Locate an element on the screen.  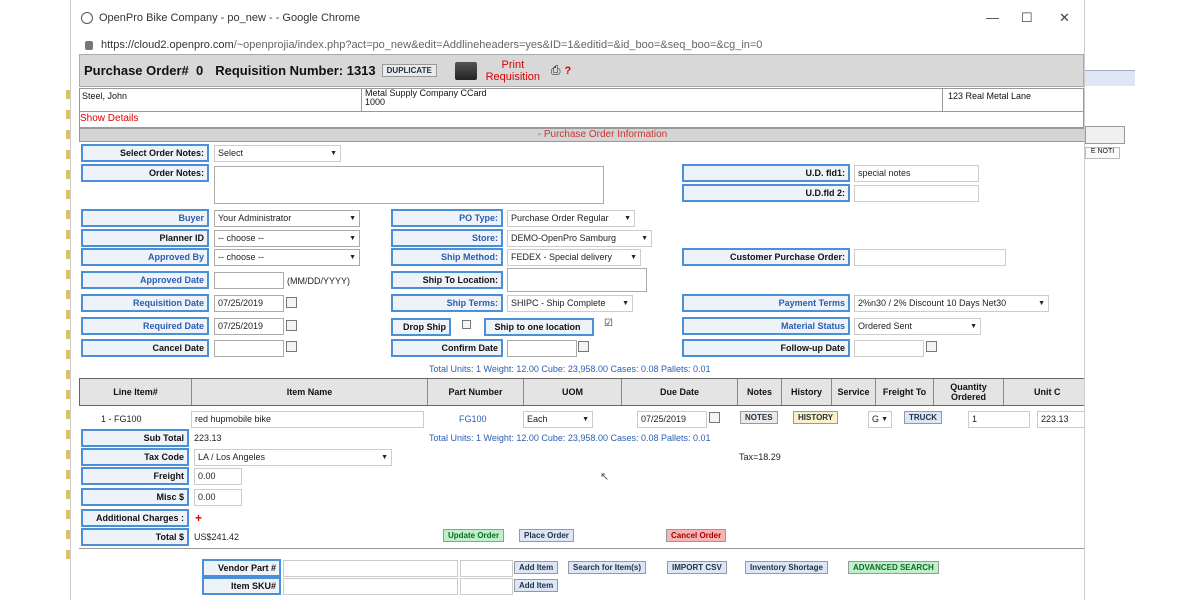
vendor-part-input is located at coordinates (370, 568).